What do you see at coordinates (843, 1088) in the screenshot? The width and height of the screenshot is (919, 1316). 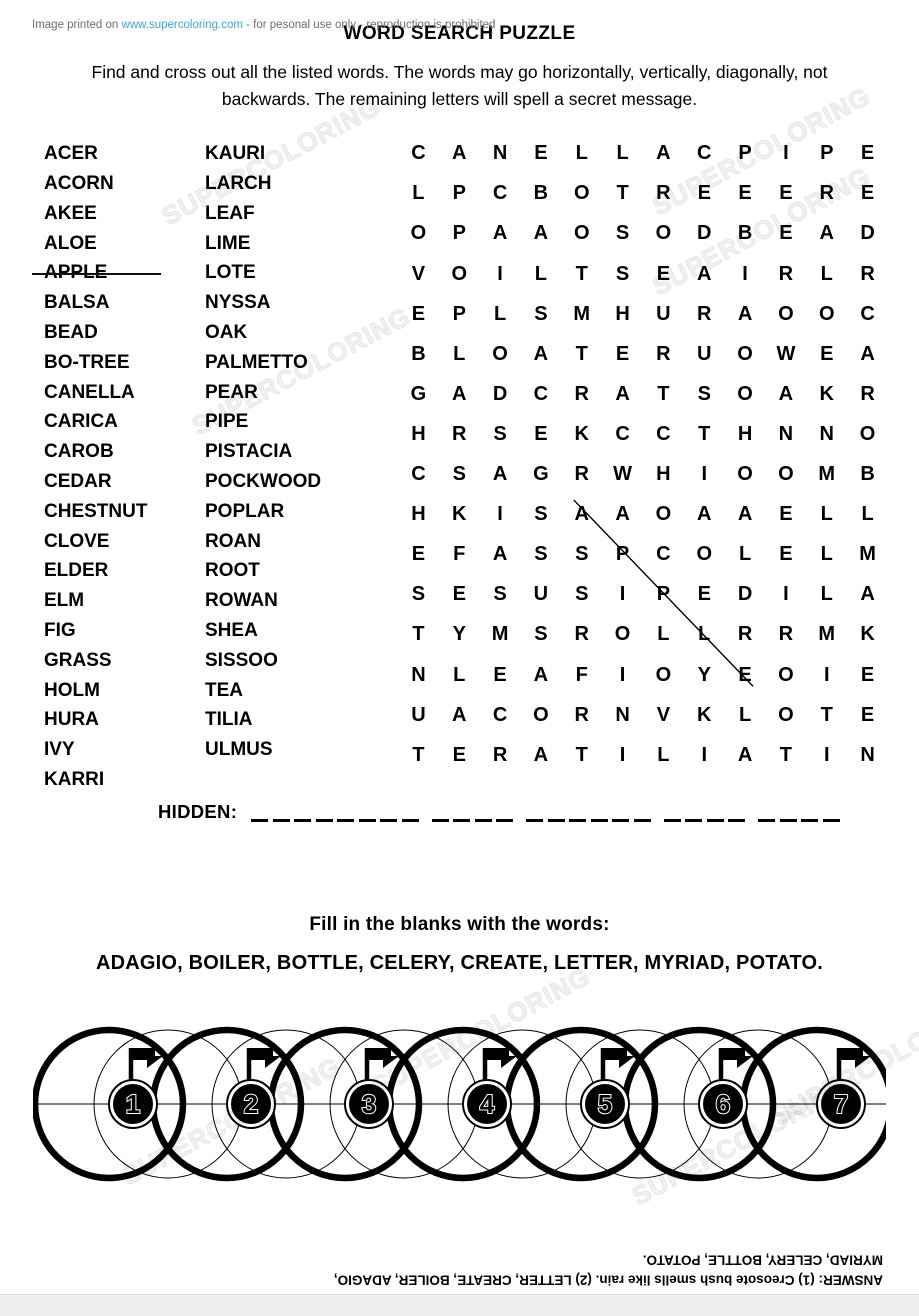 I see `circle-marker-7: 7` at bounding box center [843, 1088].